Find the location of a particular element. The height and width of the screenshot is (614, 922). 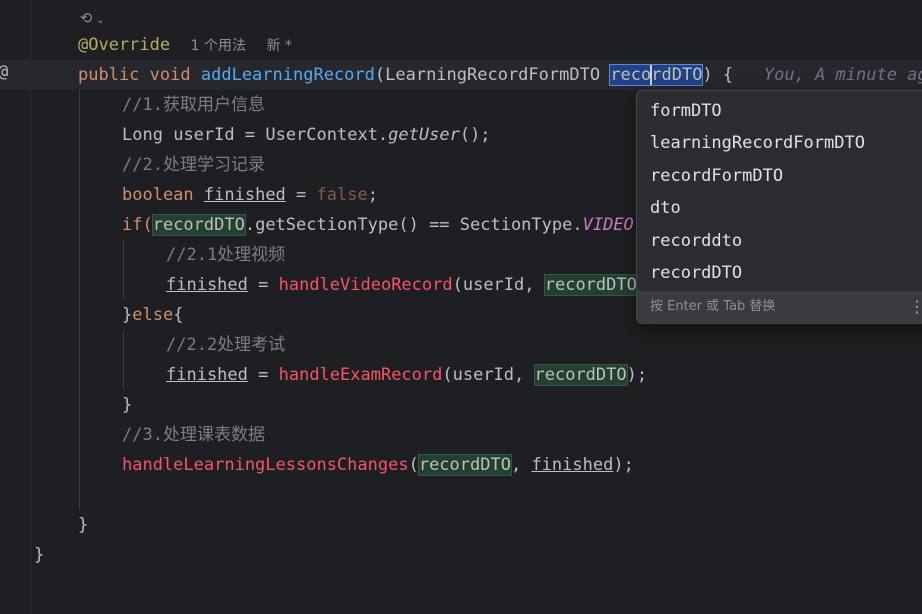

code-line: }else{ is located at coordinates (91, 315).